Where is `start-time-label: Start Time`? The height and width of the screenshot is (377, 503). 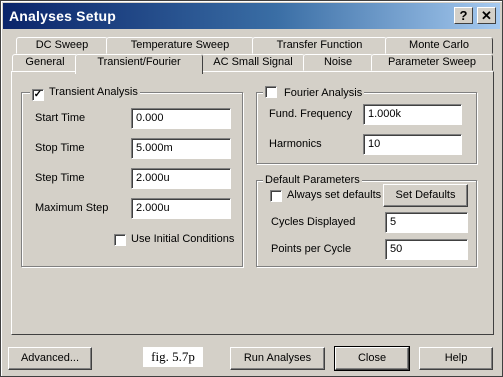 start-time-label: Start Time is located at coordinates (60, 118).